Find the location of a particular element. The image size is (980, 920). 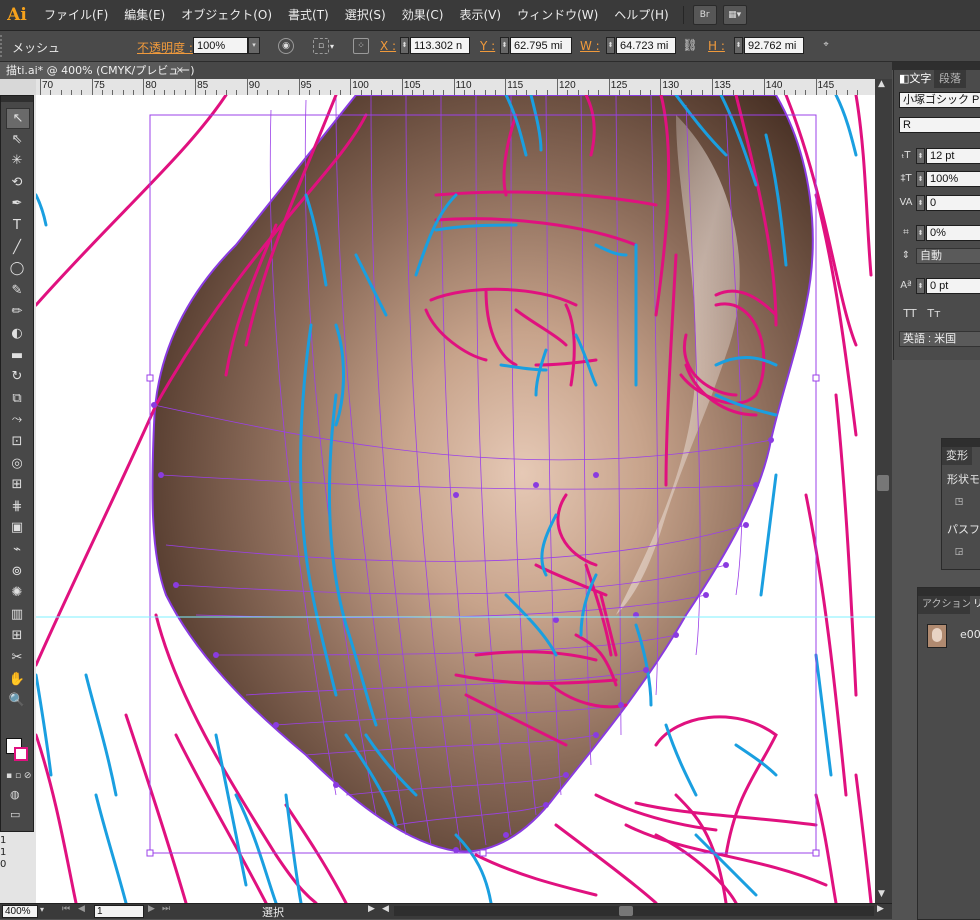

y-field: 62.795 mi is located at coordinates (541, 45).